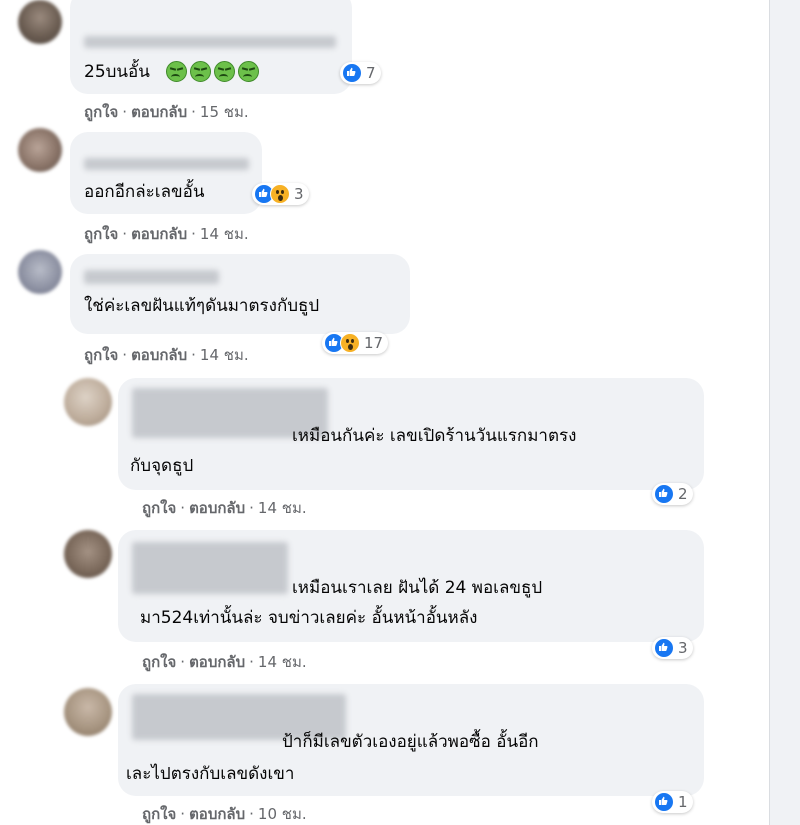 This screenshot has height=825, width=800. Describe the element at coordinates (282, 814) in the screenshot. I see `timestamp: 10 ชม.` at that location.